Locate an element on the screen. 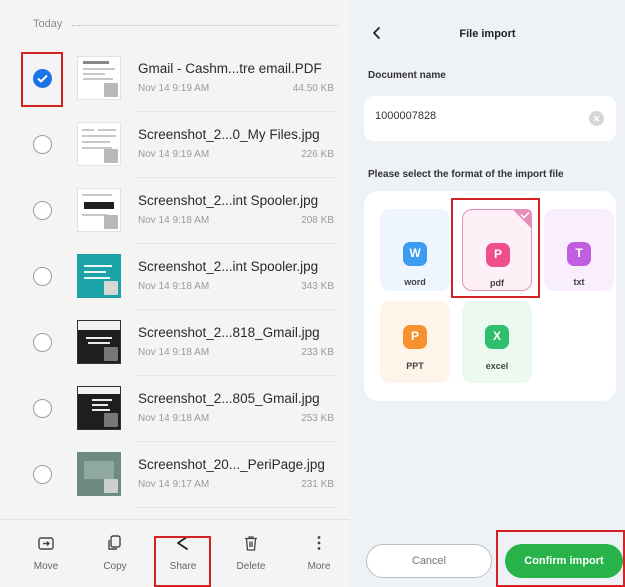 This screenshot has height=587, width=625. section-divider is located at coordinates (205, 25).